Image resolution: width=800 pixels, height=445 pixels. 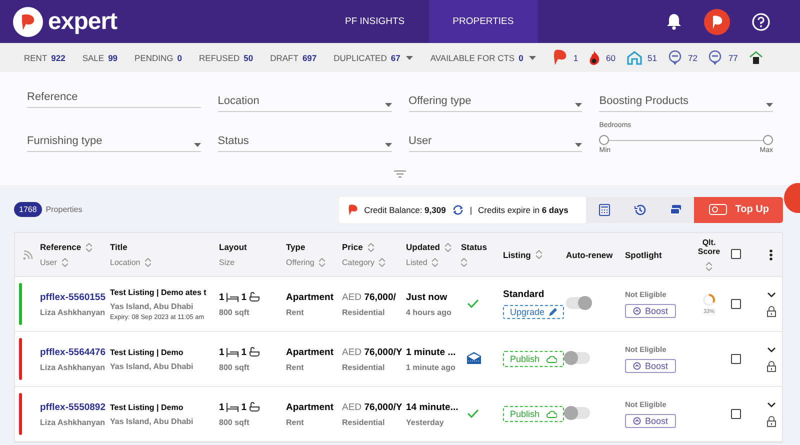 What do you see at coordinates (717, 21) in the screenshot?
I see `avatar` at bounding box center [717, 21].